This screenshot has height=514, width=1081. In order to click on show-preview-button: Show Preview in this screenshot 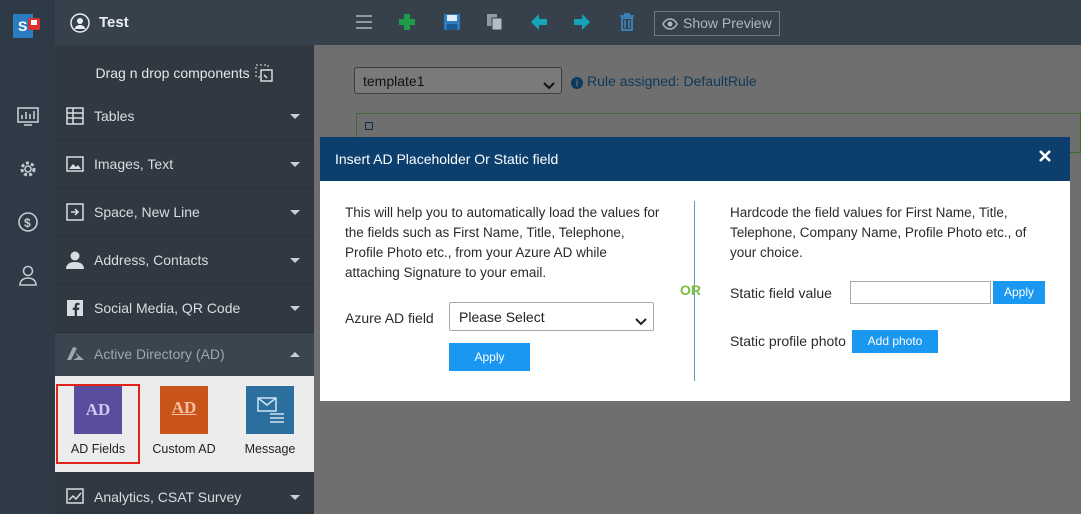, I will do `click(717, 23)`.